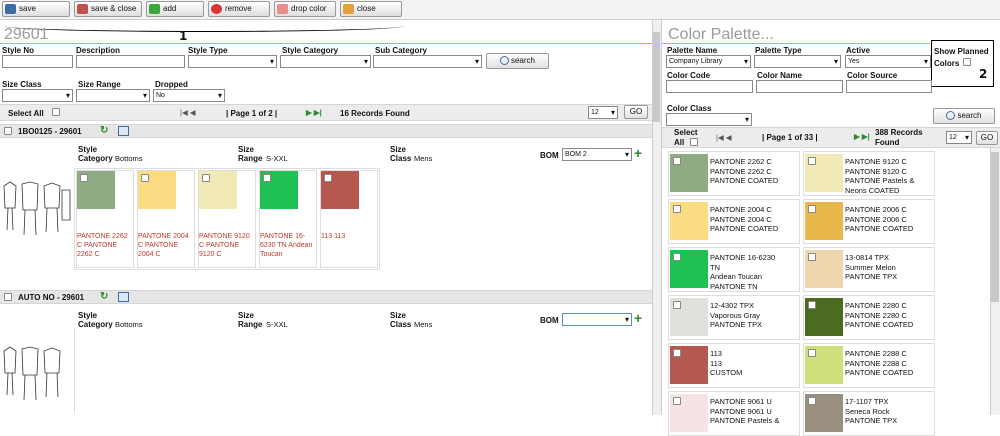 The width and height of the screenshot is (1000, 436). I want to click on style-type-select, so click(232, 61).